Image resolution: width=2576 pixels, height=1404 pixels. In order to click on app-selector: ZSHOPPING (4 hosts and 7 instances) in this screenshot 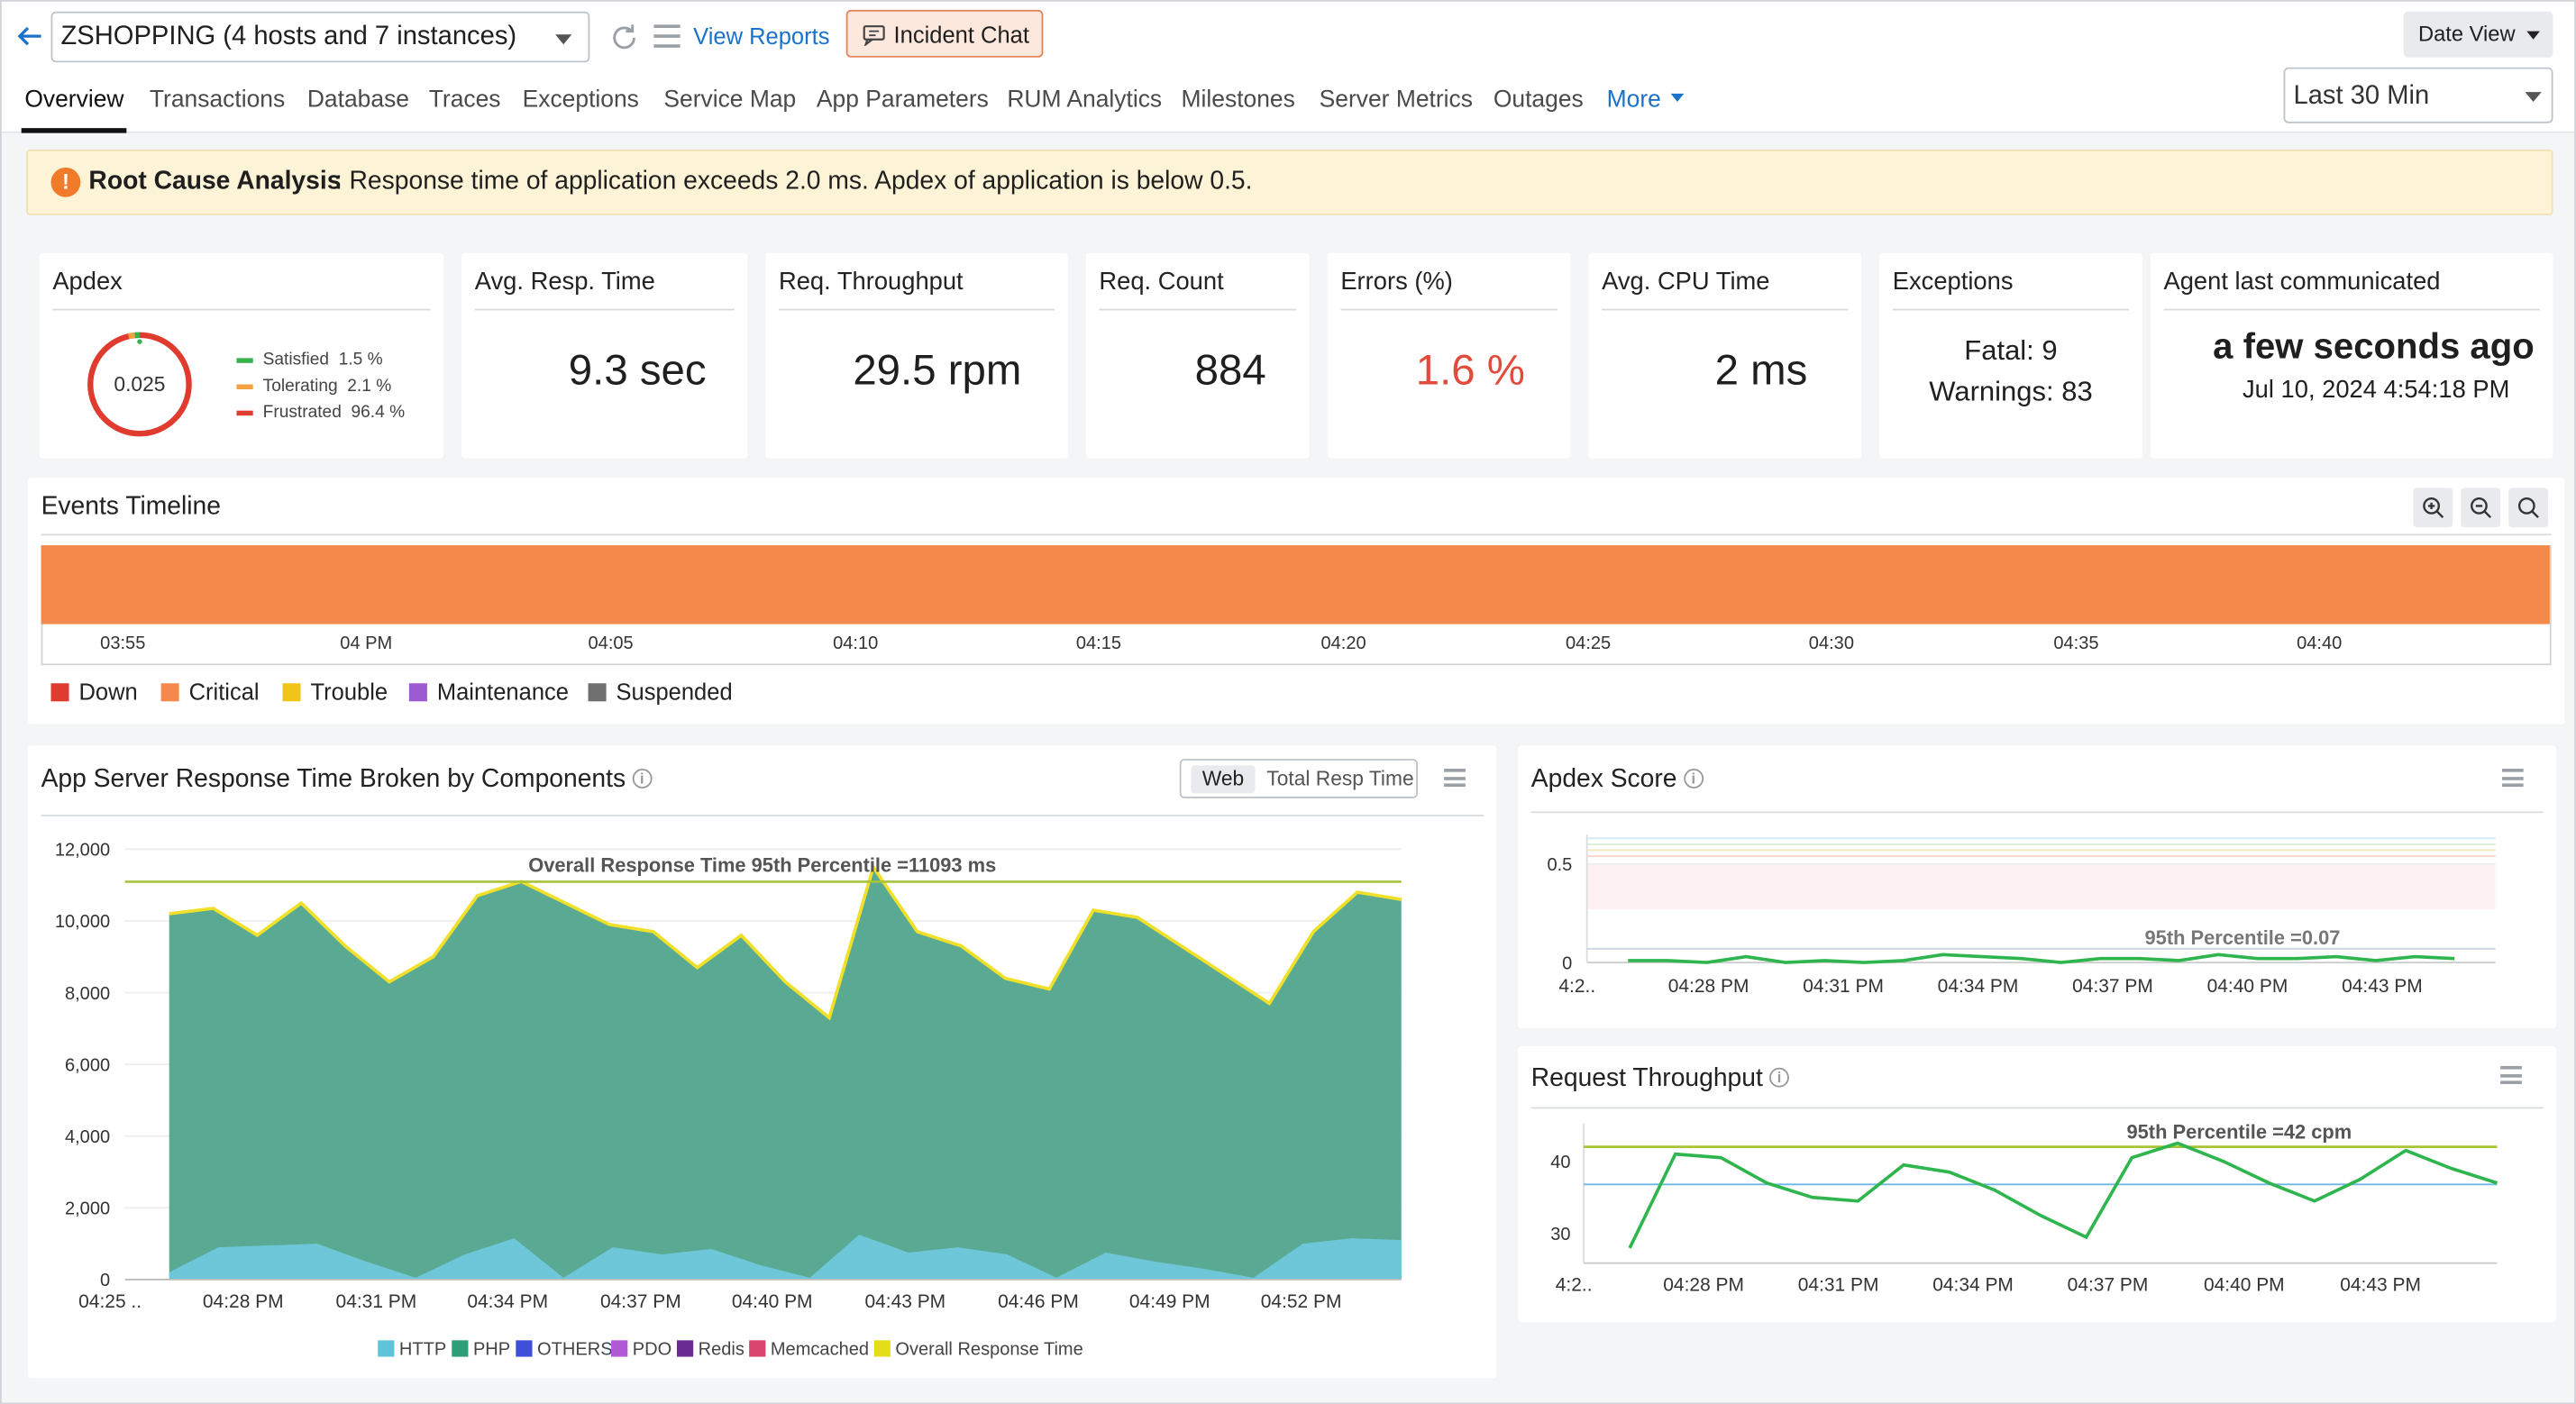, I will do `click(320, 37)`.